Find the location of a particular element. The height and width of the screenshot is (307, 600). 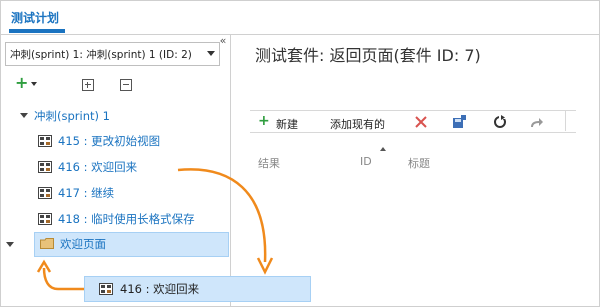

toolbar-top-divider is located at coordinates (413, 110).